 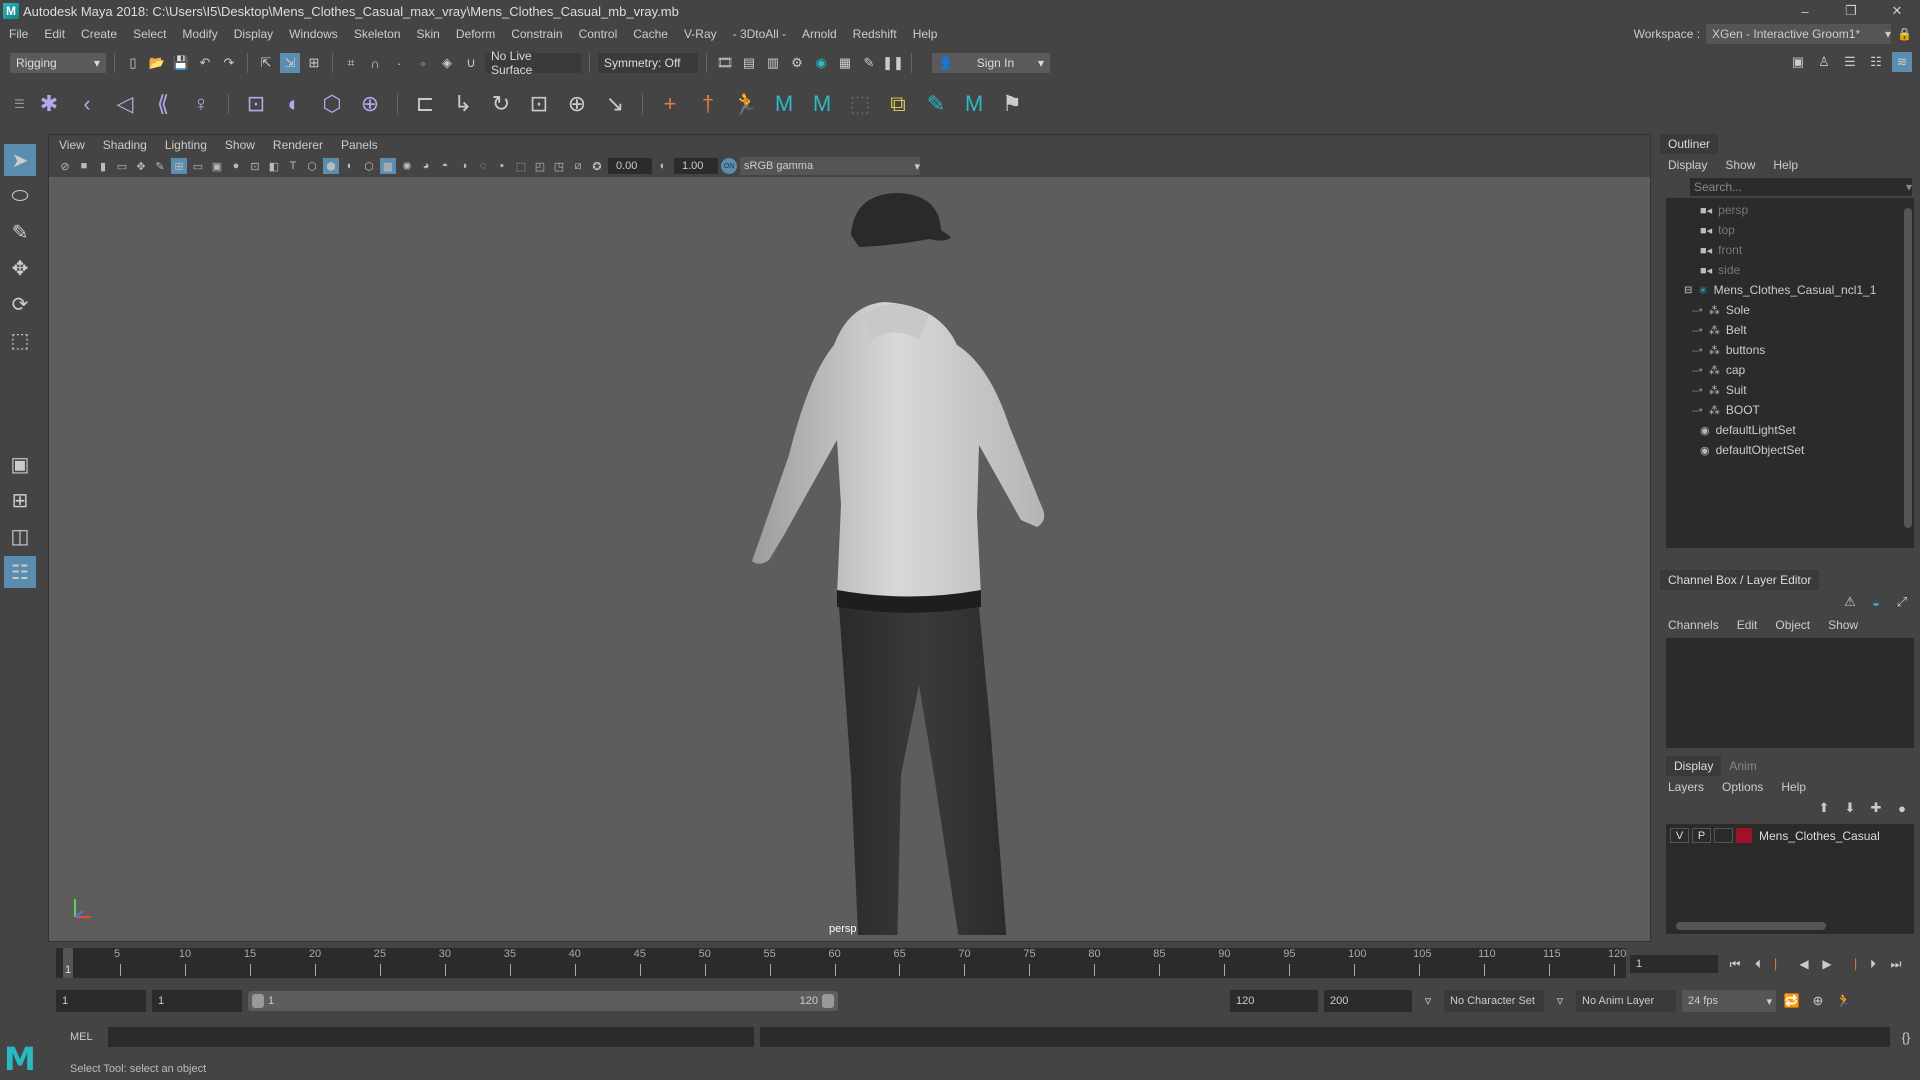 What do you see at coordinates (20, 160) in the screenshot?
I see `select-tool-icon: ➤` at bounding box center [20, 160].